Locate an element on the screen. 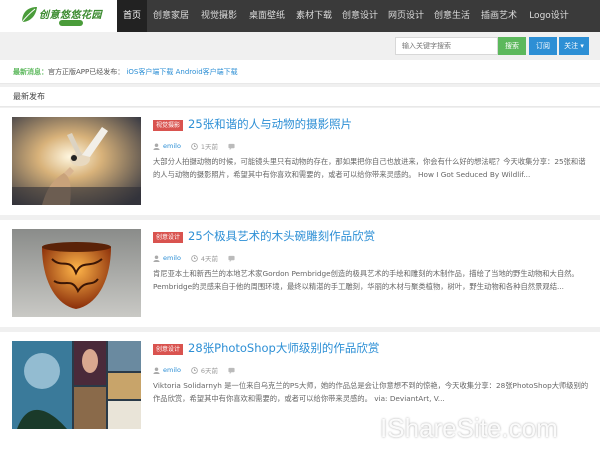  post-time: 1天前 is located at coordinates (209, 147).